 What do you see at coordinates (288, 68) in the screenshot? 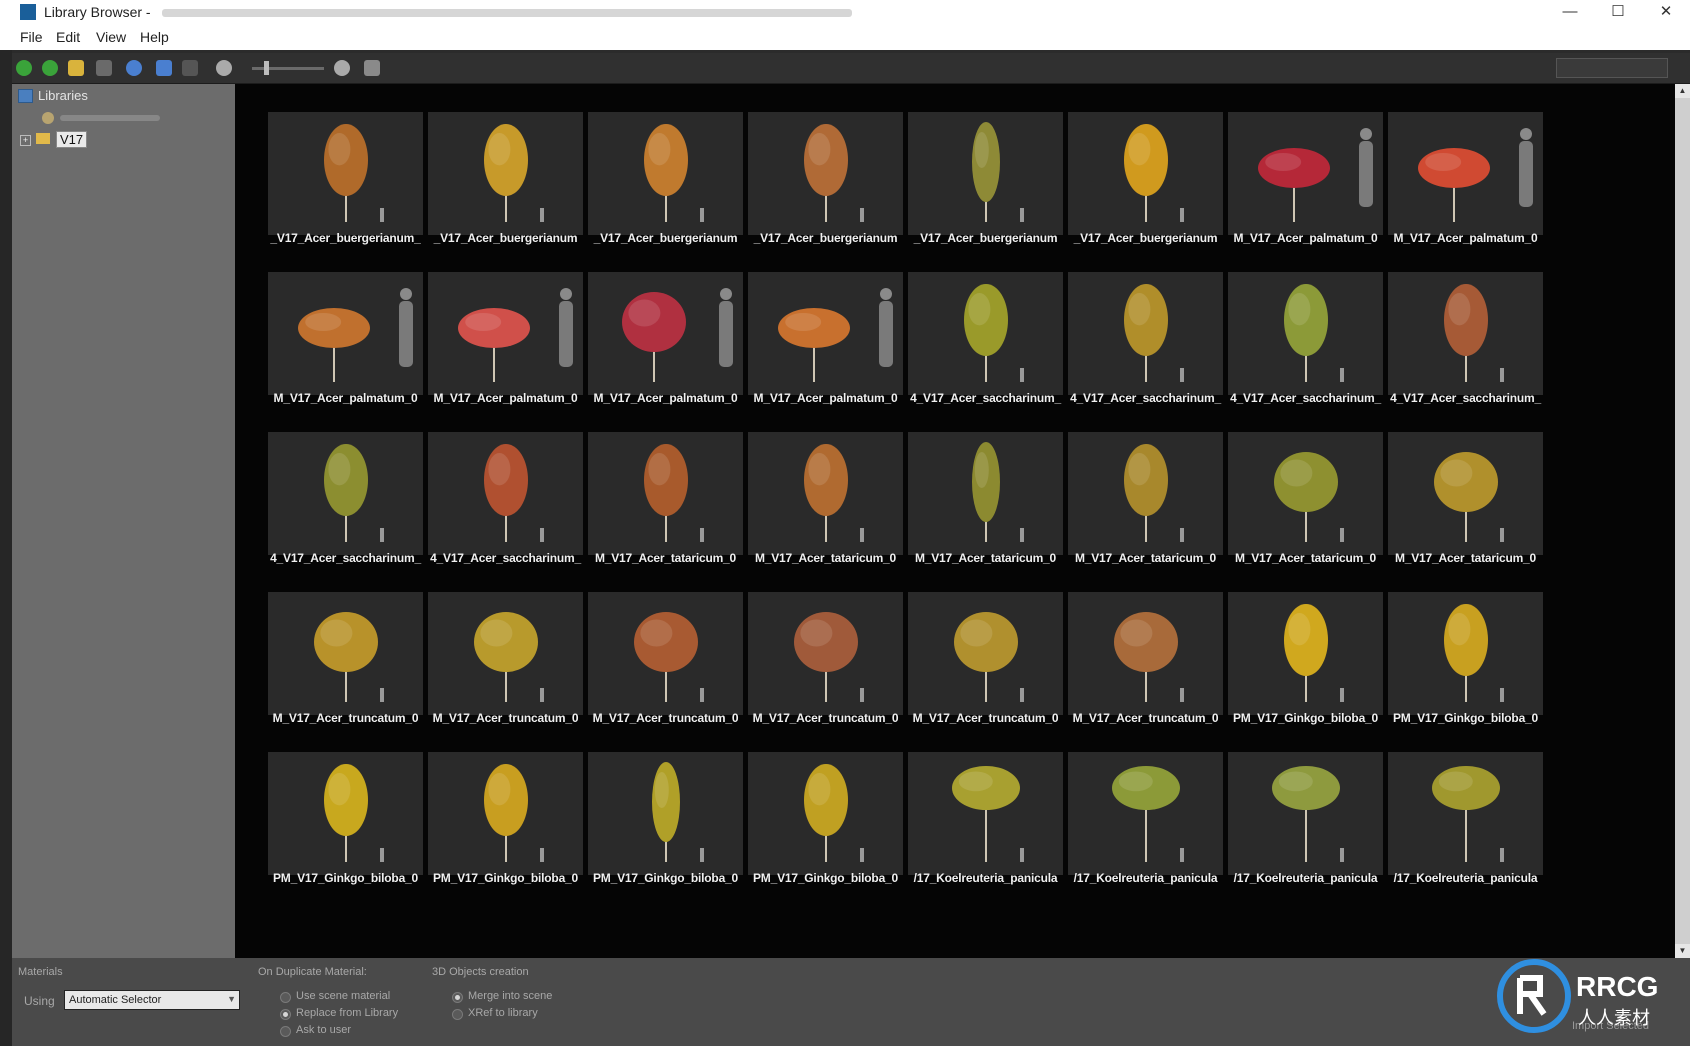
I see `zoom-slider` at bounding box center [288, 68].